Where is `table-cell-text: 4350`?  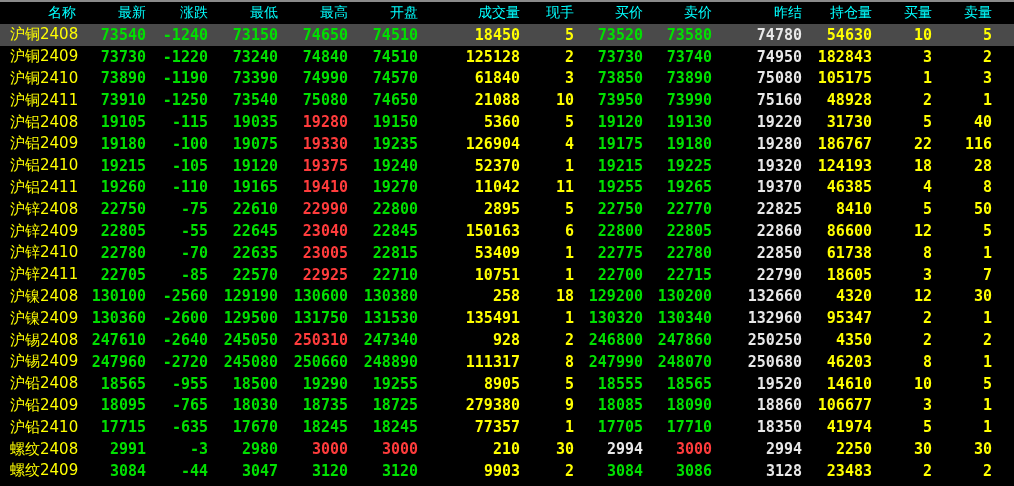 table-cell-text: 4350 is located at coordinates (853, 340).